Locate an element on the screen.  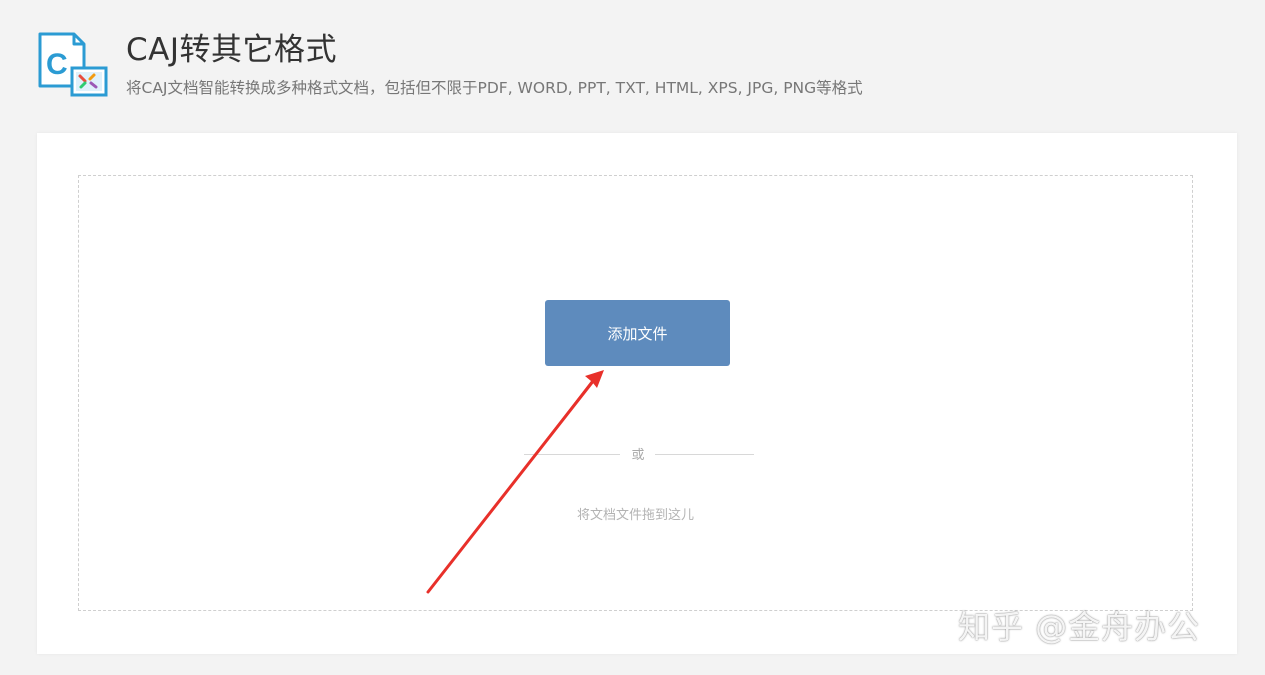
svg-text: C is located at coordinates (57, 64).